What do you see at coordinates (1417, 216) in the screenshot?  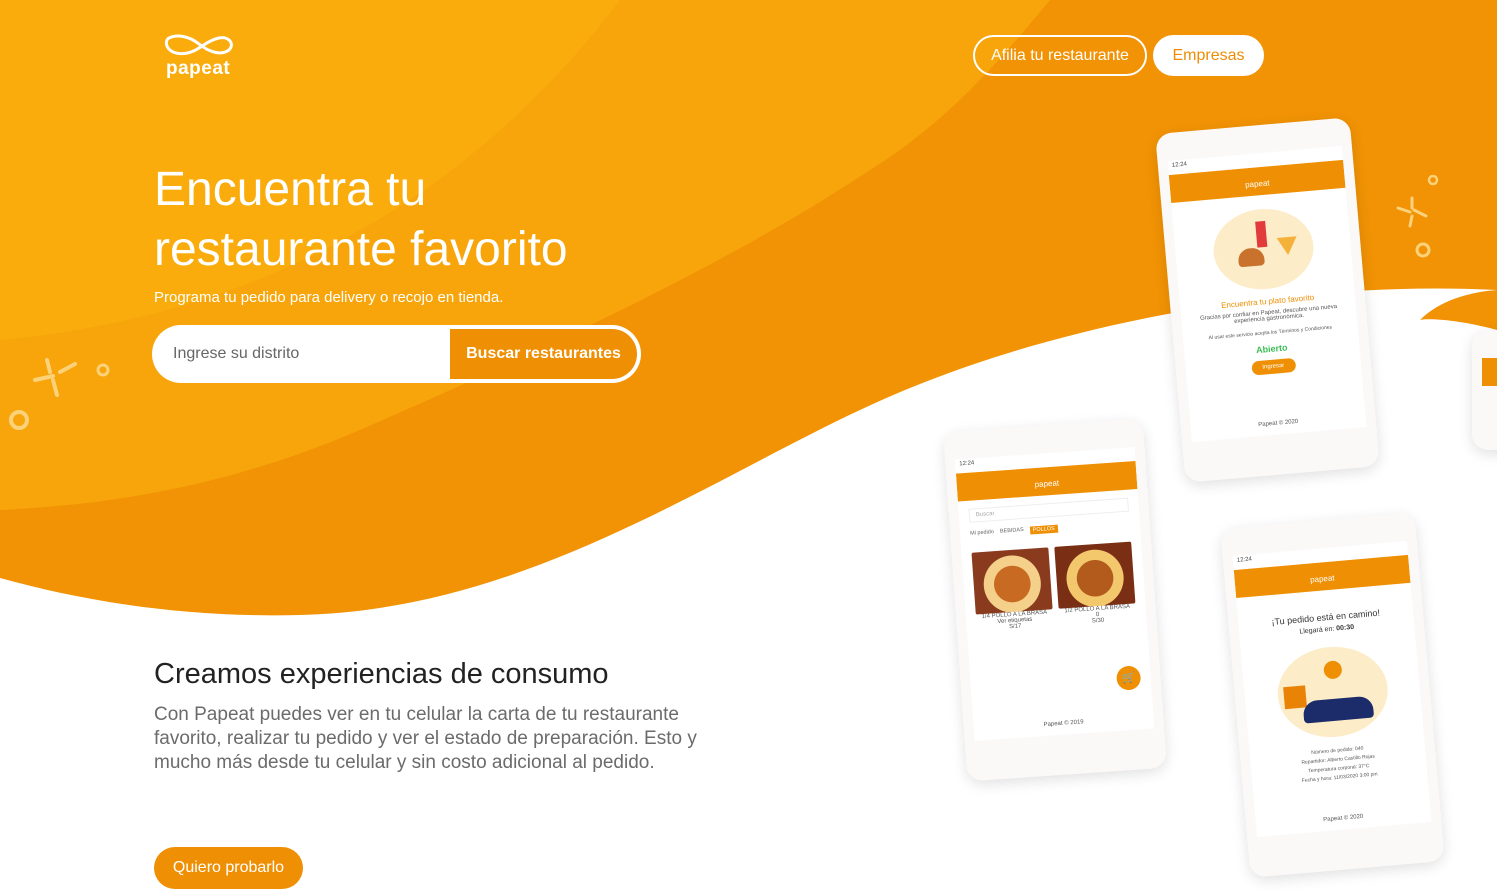 I see `sparkle-decoration-right` at bounding box center [1417, 216].